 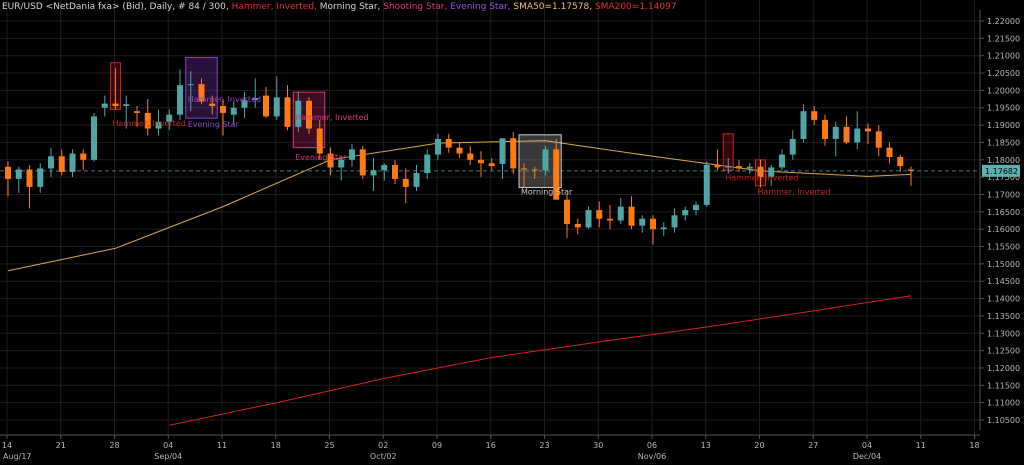 I want to click on y-tick-label: 1.21000, so click(x=1003, y=56).